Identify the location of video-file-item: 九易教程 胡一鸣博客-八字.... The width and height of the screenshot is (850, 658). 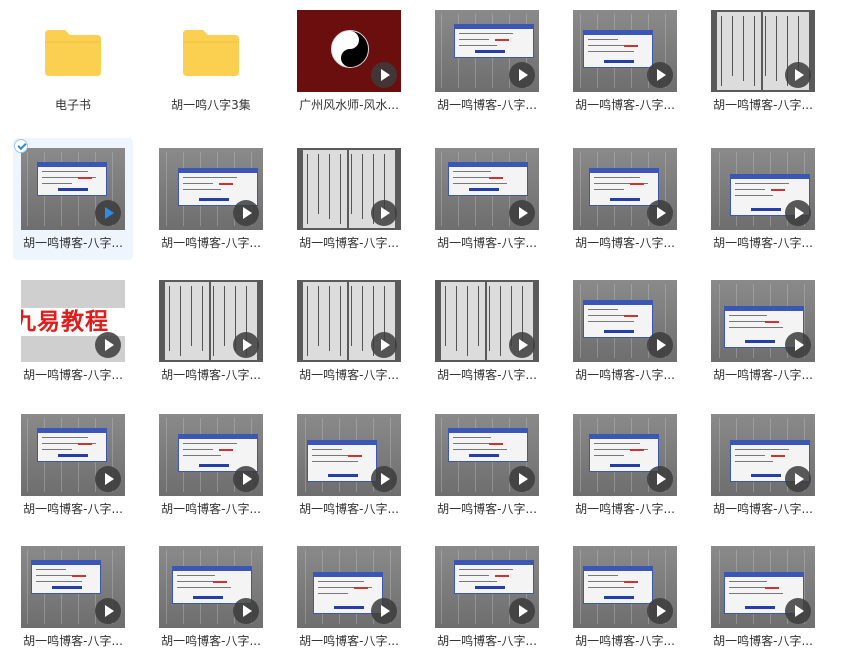
(73, 331).